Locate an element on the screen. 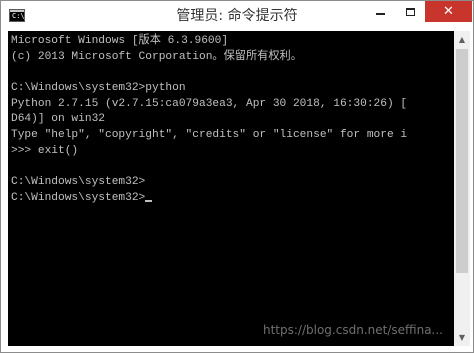  maximize-button is located at coordinates (410, 11).